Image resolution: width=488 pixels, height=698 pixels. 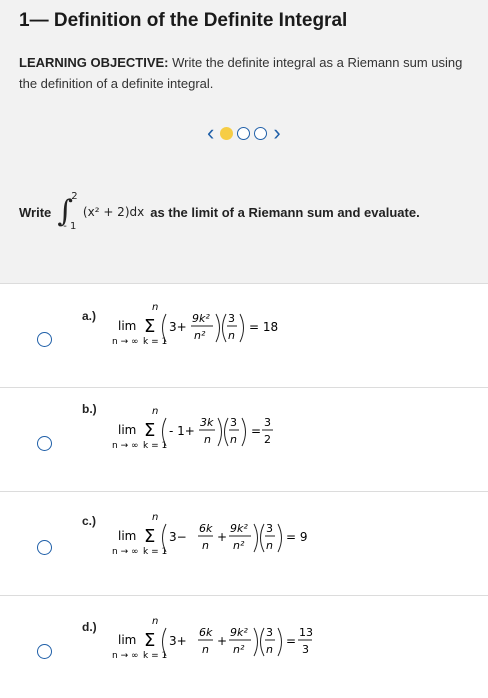 I want to click on chevron-right-icon: ›, so click(x=276, y=133).